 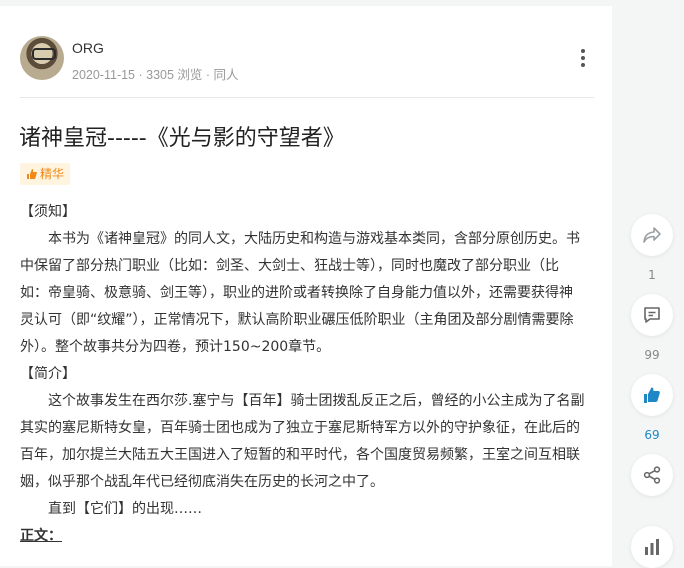 I want to click on section-heading: 【简介】, so click(x=48, y=374).